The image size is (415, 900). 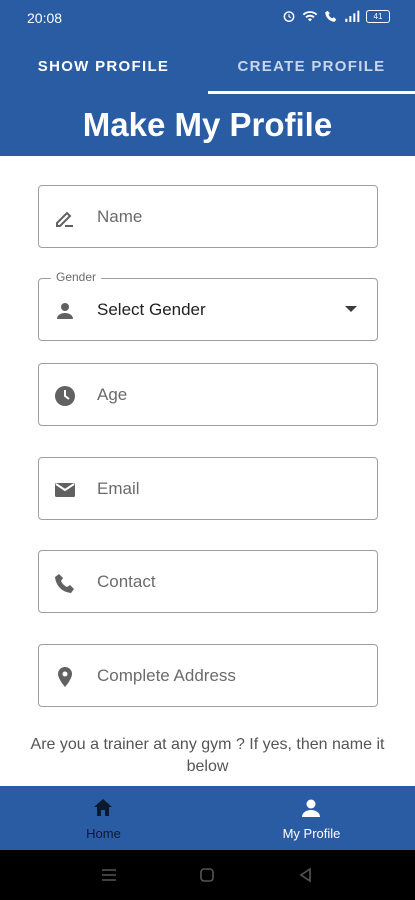 I want to click on nav-my-profile: My Profile, so click(x=311, y=818).